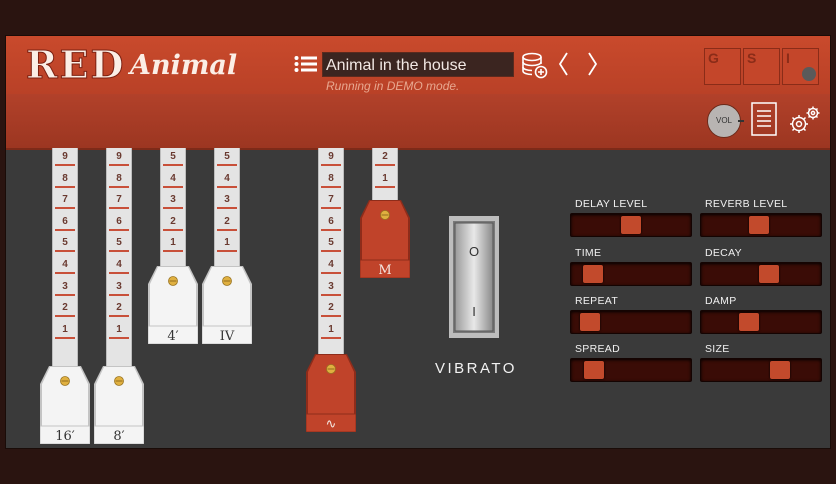  I want to click on save-preset-database-icon, so click(534, 66).